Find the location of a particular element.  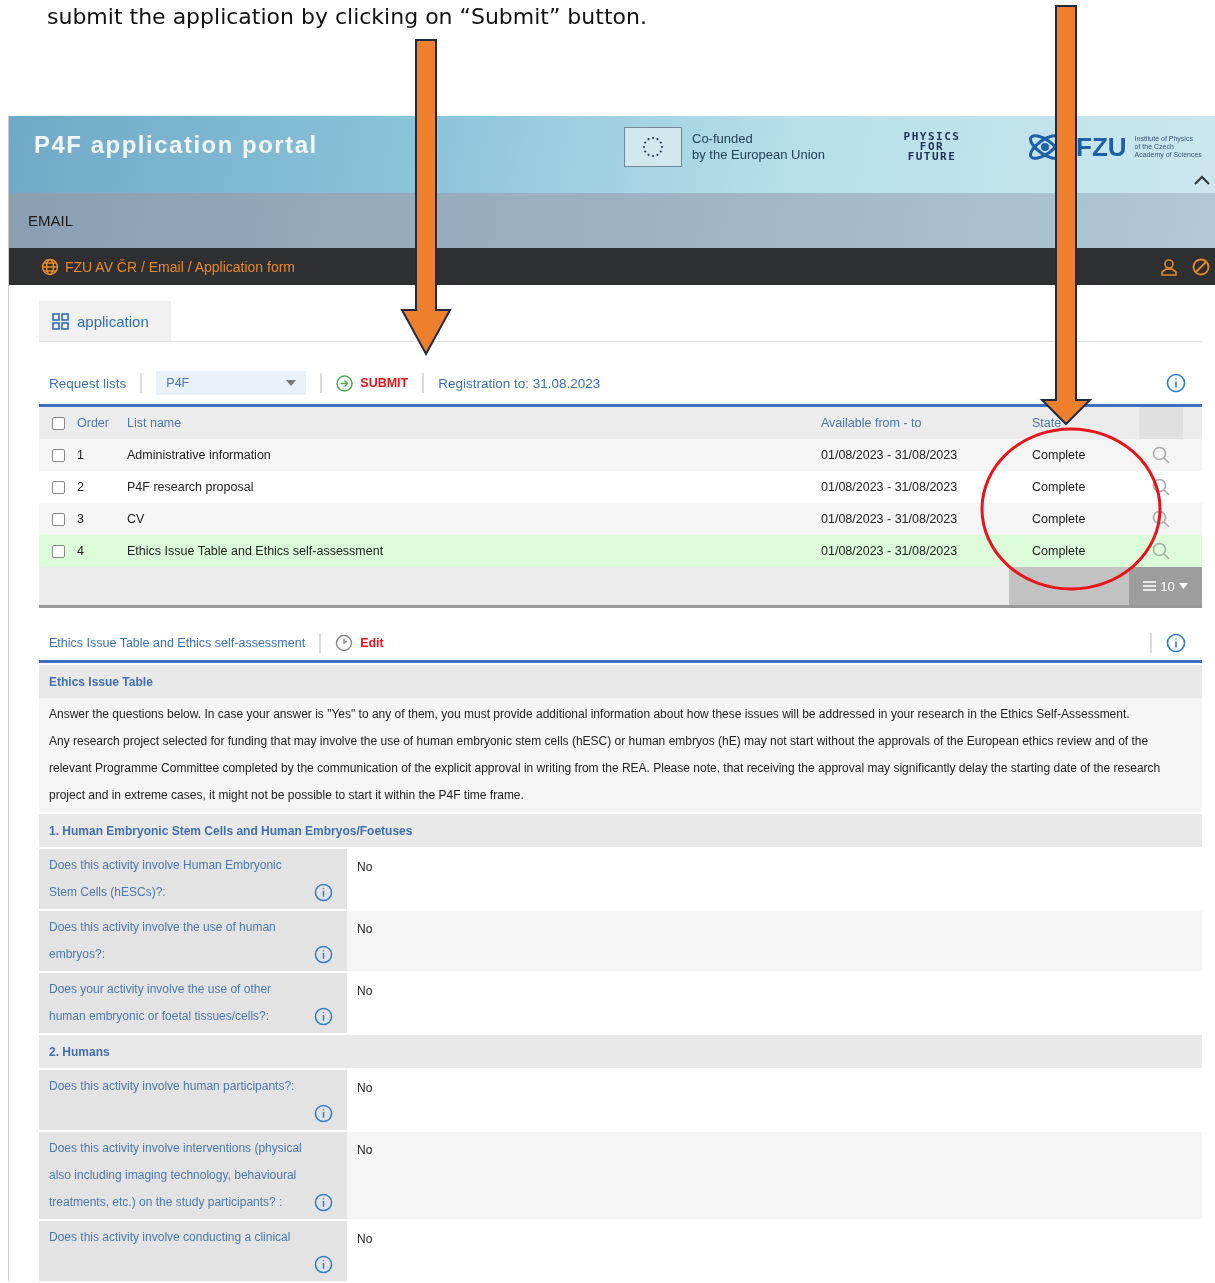

registration-deadline: Registration to: 31.08.2023 is located at coordinates (519, 383).